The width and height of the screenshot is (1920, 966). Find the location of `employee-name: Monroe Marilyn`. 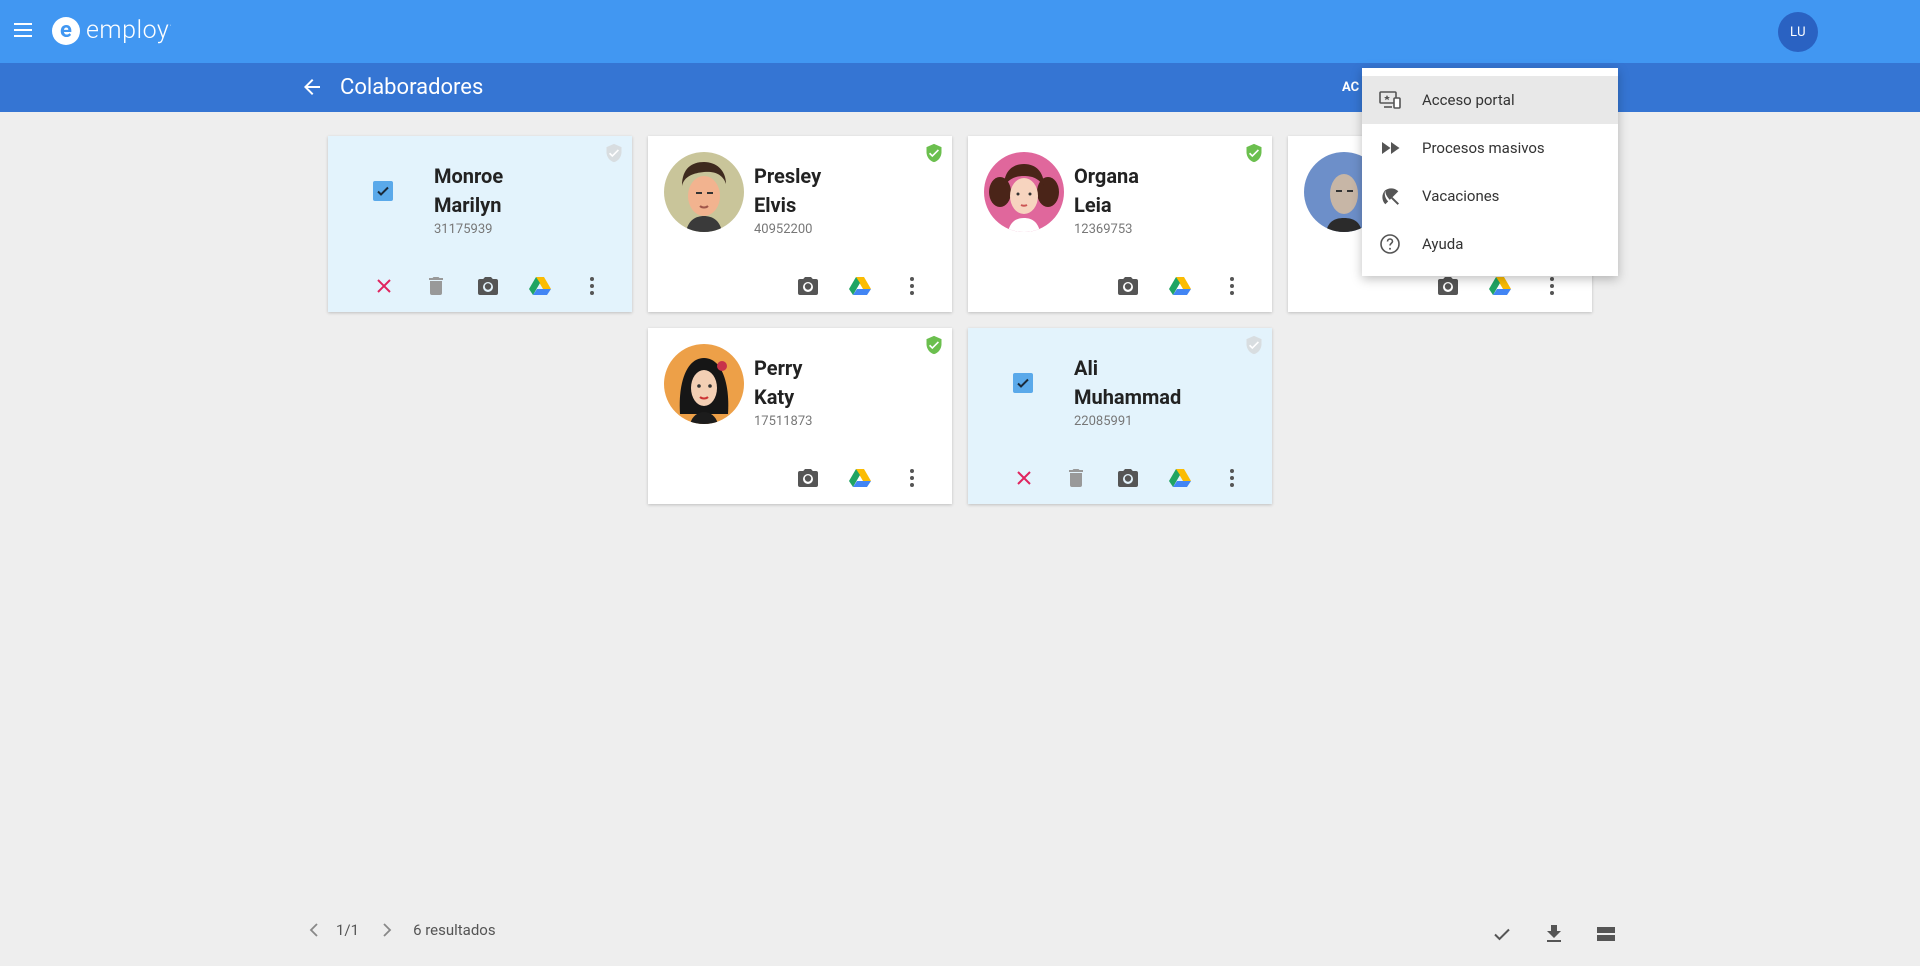

employee-name: Monroe Marilyn is located at coordinates (469, 190).